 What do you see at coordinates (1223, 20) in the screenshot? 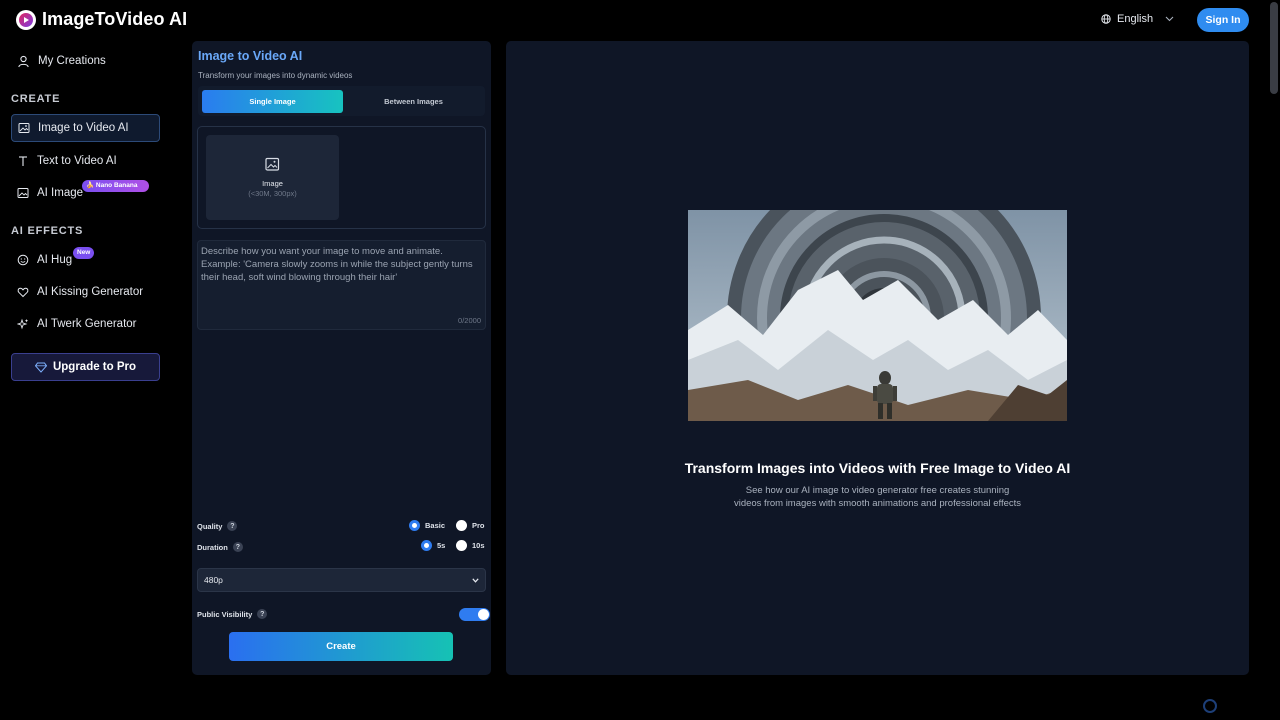
I see `sign-in-button: Sign In` at bounding box center [1223, 20].